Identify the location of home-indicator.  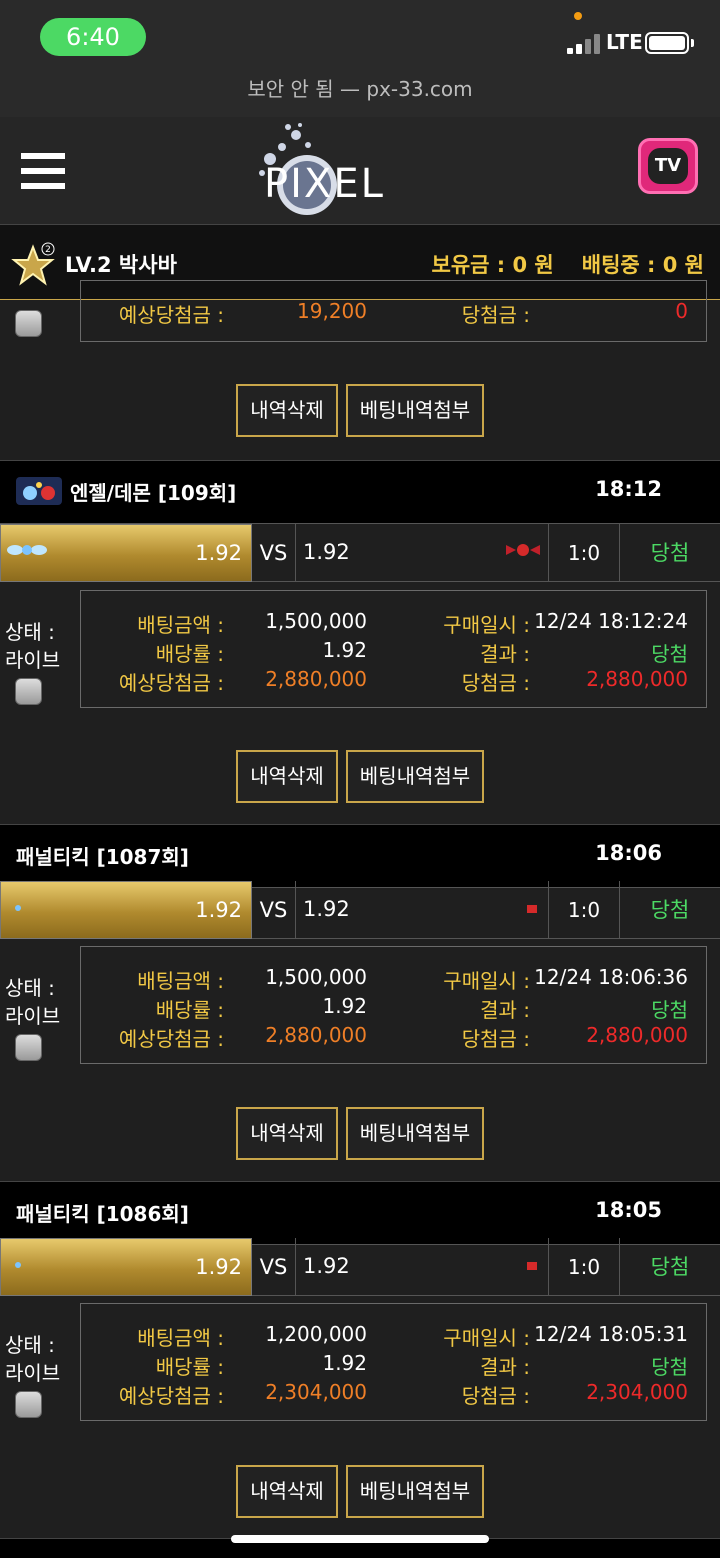
(360, 1539).